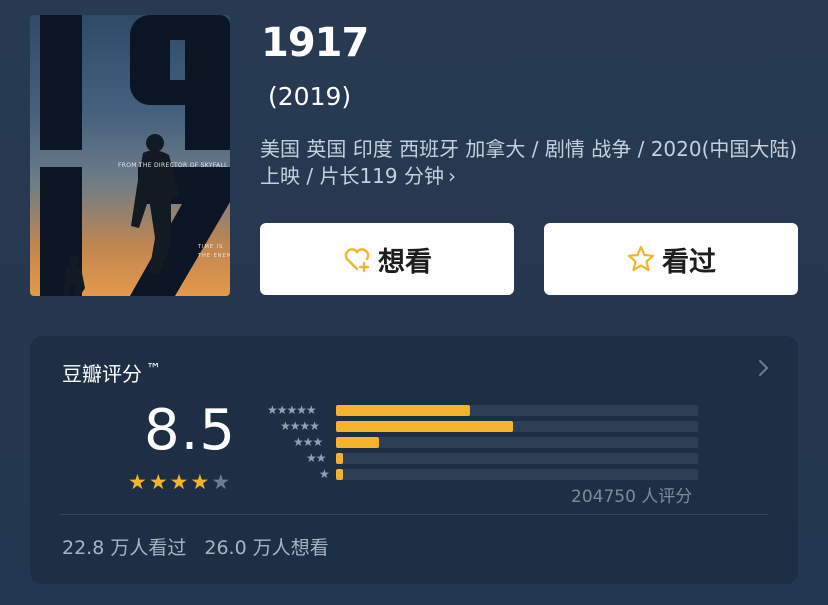 The image size is (828, 605). I want to click on movie-year: (2019), so click(310, 96).